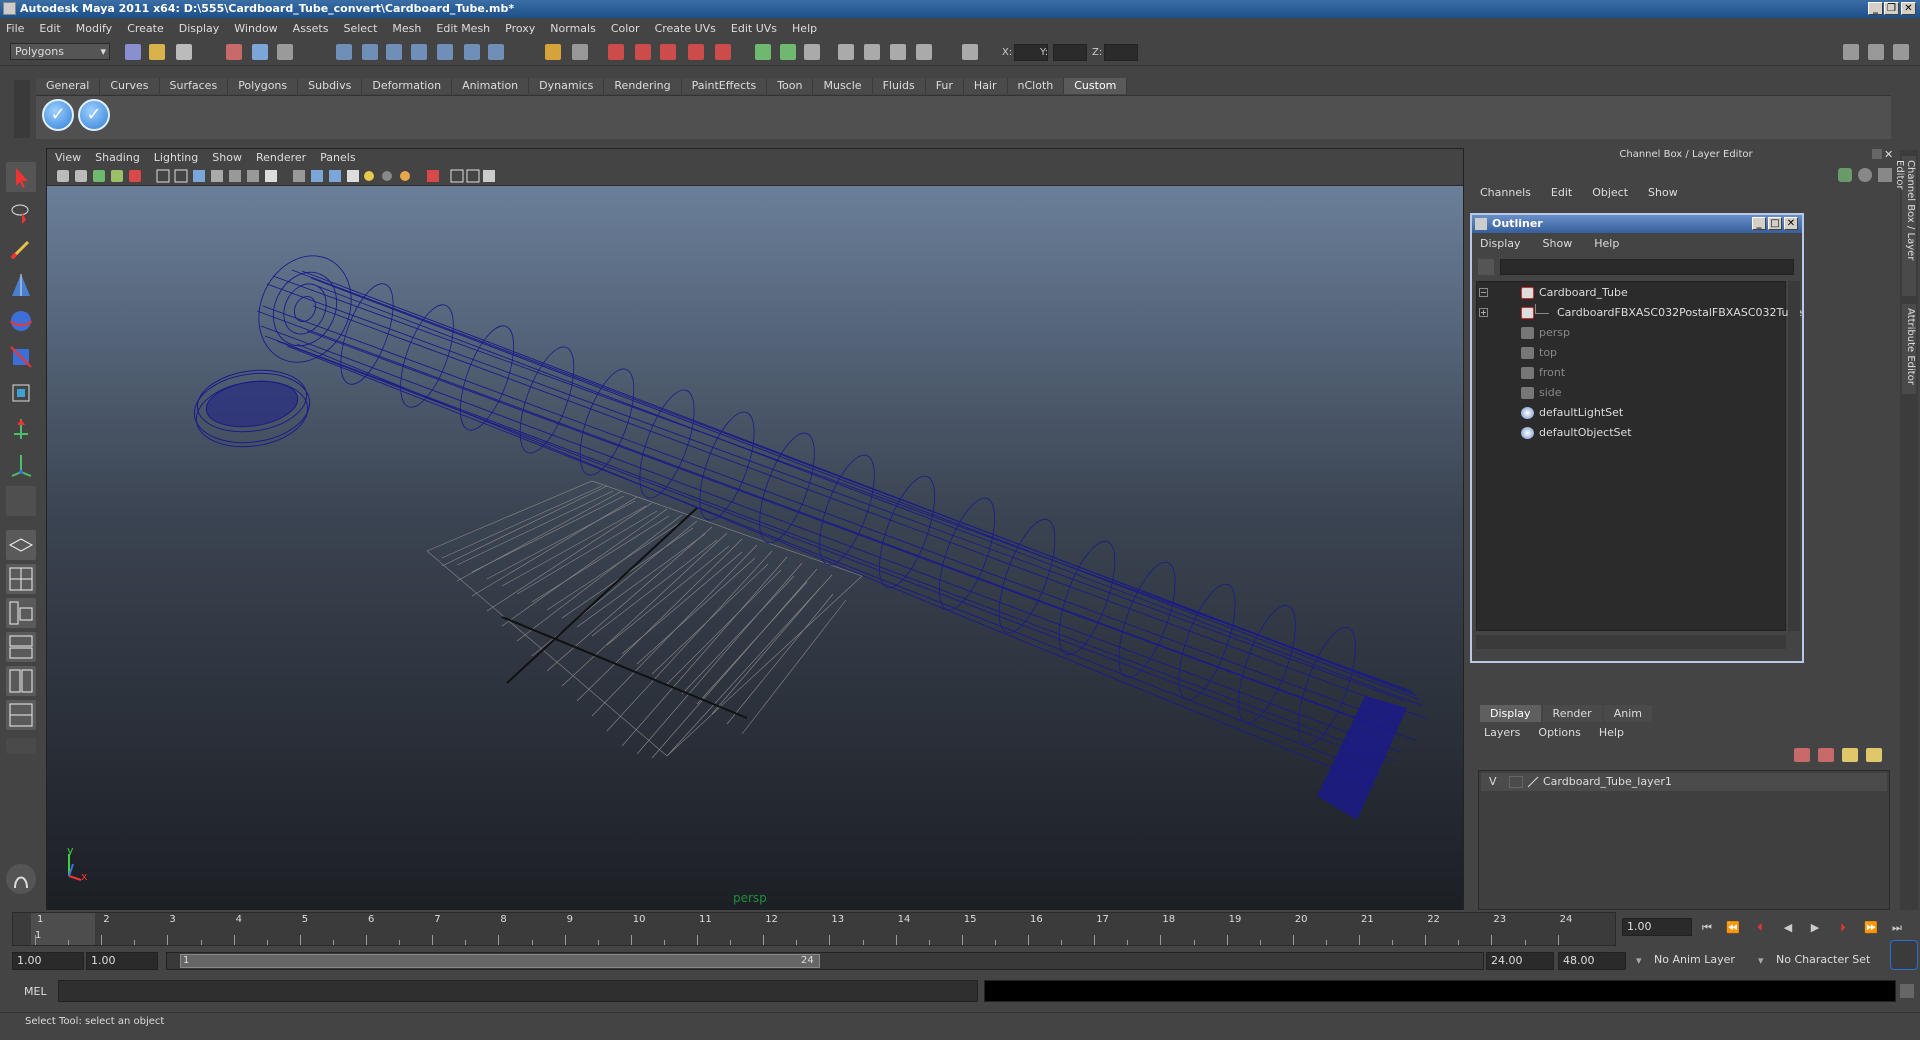  I want to click on outliner-item: front, so click(1629, 373).